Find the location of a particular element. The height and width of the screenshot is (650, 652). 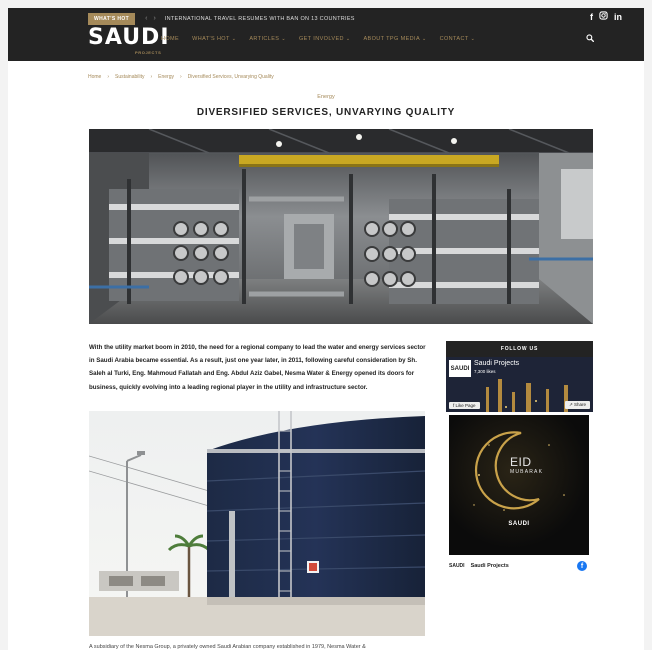

ticker-next-icon: › is located at coordinates (154, 18).